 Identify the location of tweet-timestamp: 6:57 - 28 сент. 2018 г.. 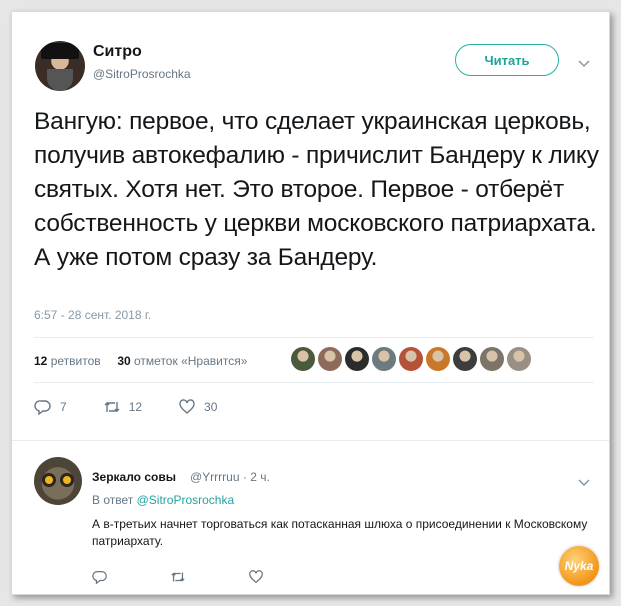
(92, 315).